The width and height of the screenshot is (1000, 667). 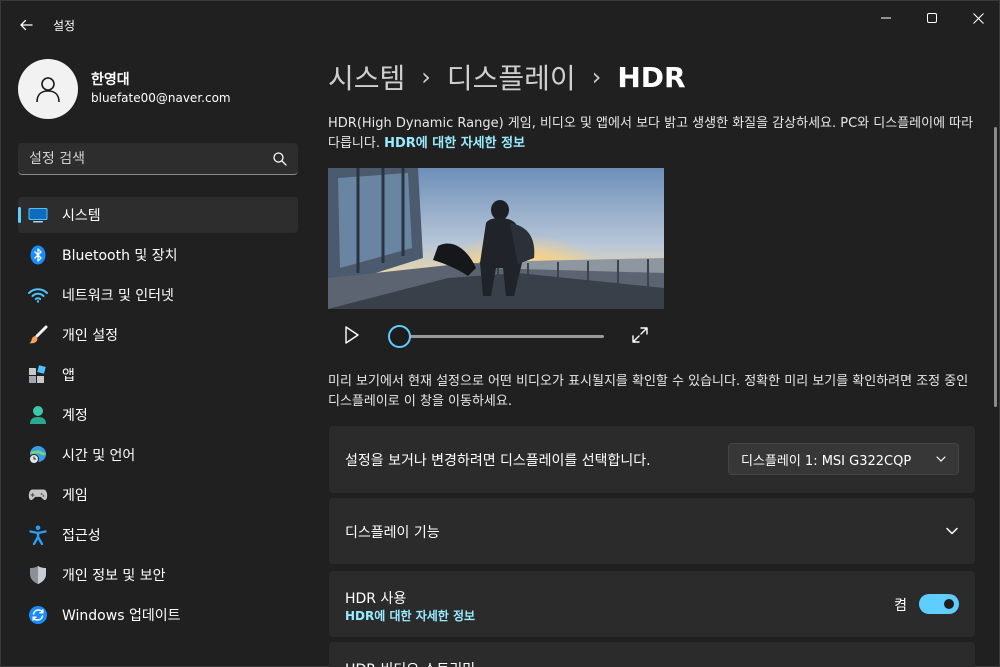 I want to click on hdr-preview-image, so click(x=496, y=238).